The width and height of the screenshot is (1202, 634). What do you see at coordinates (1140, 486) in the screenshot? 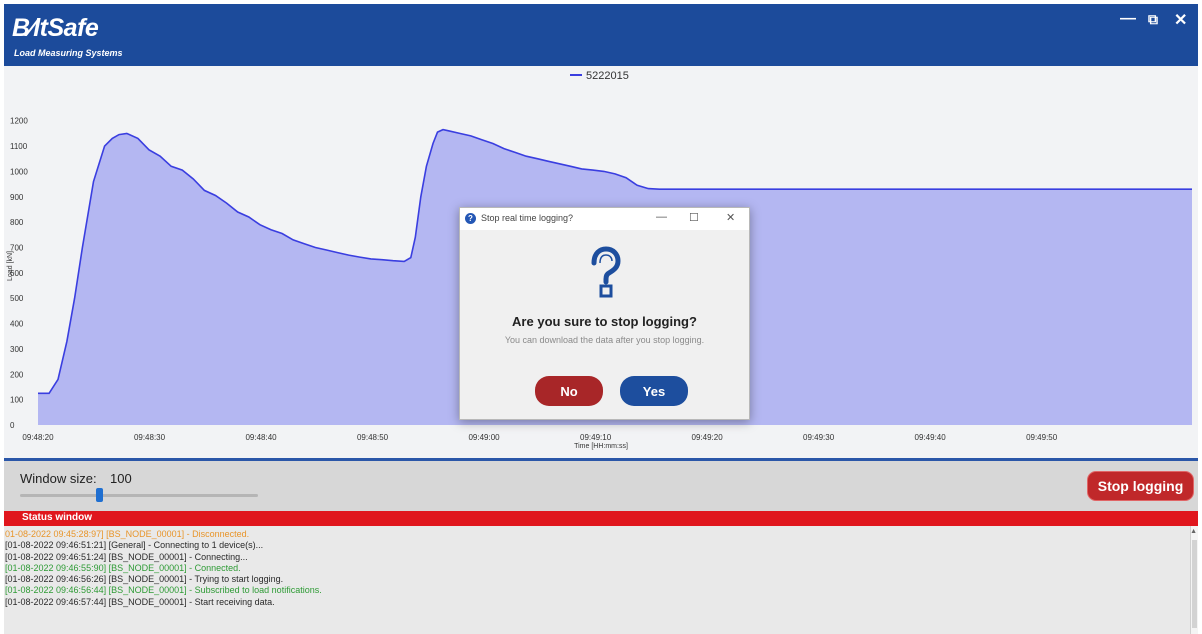
I see `stop-logging-button: Stop logging` at bounding box center [1140, 486].